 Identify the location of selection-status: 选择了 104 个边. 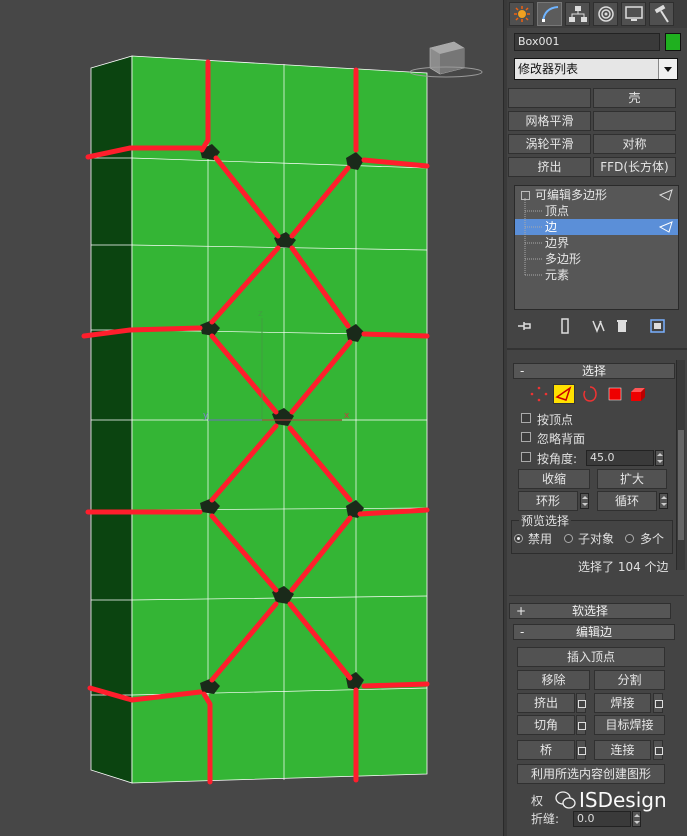
(623, 567).